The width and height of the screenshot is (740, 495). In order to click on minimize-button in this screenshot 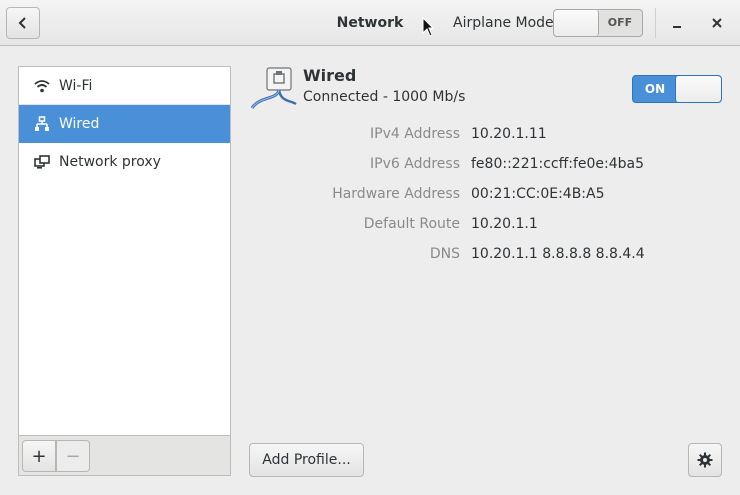, I will do `click(677, 23)`.